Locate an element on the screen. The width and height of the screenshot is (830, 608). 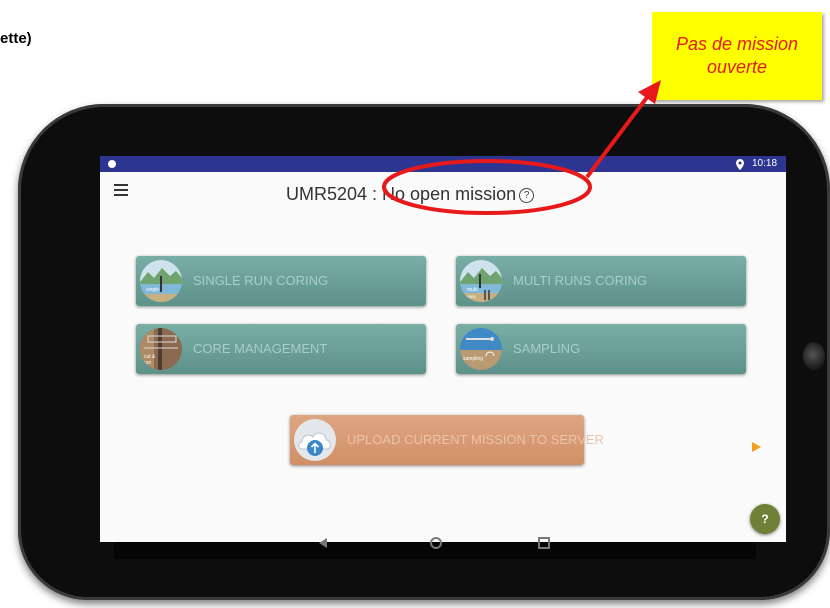
android-nav-bar is located at coordinates (435, 548).